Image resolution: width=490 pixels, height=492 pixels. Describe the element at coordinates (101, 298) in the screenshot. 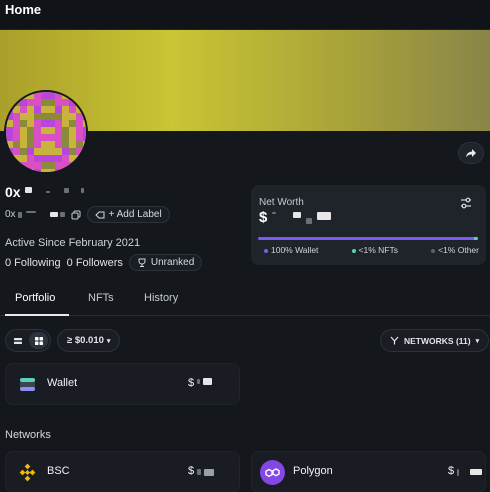

I see `tab-nfts: NFTs` at that location.